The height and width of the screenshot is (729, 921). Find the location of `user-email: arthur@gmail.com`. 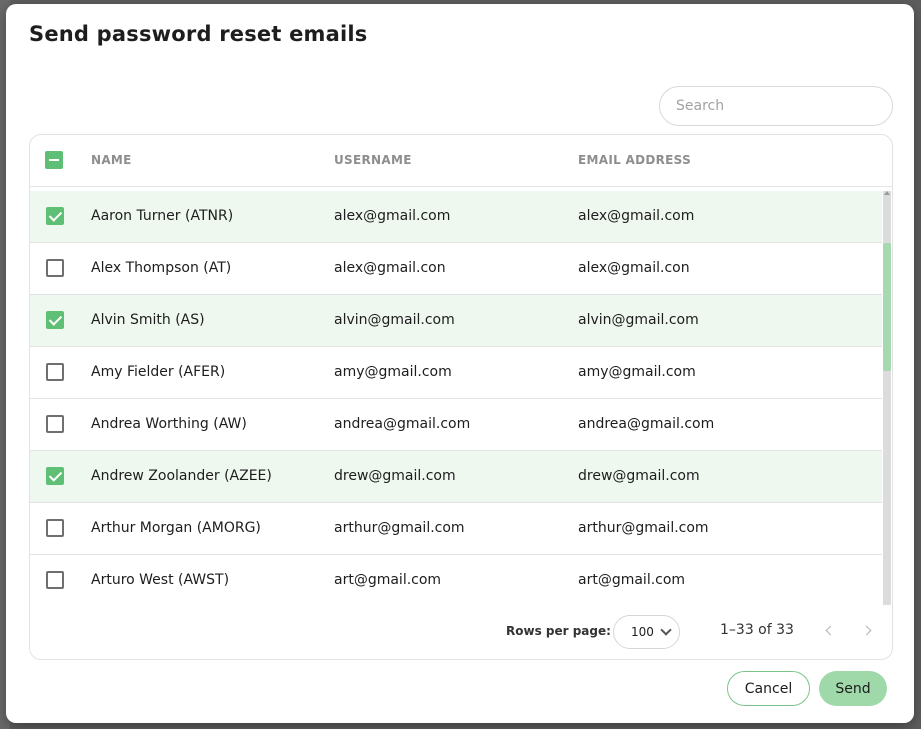

user-email: arthur@gmail.com is located at coordinates (643, 528).